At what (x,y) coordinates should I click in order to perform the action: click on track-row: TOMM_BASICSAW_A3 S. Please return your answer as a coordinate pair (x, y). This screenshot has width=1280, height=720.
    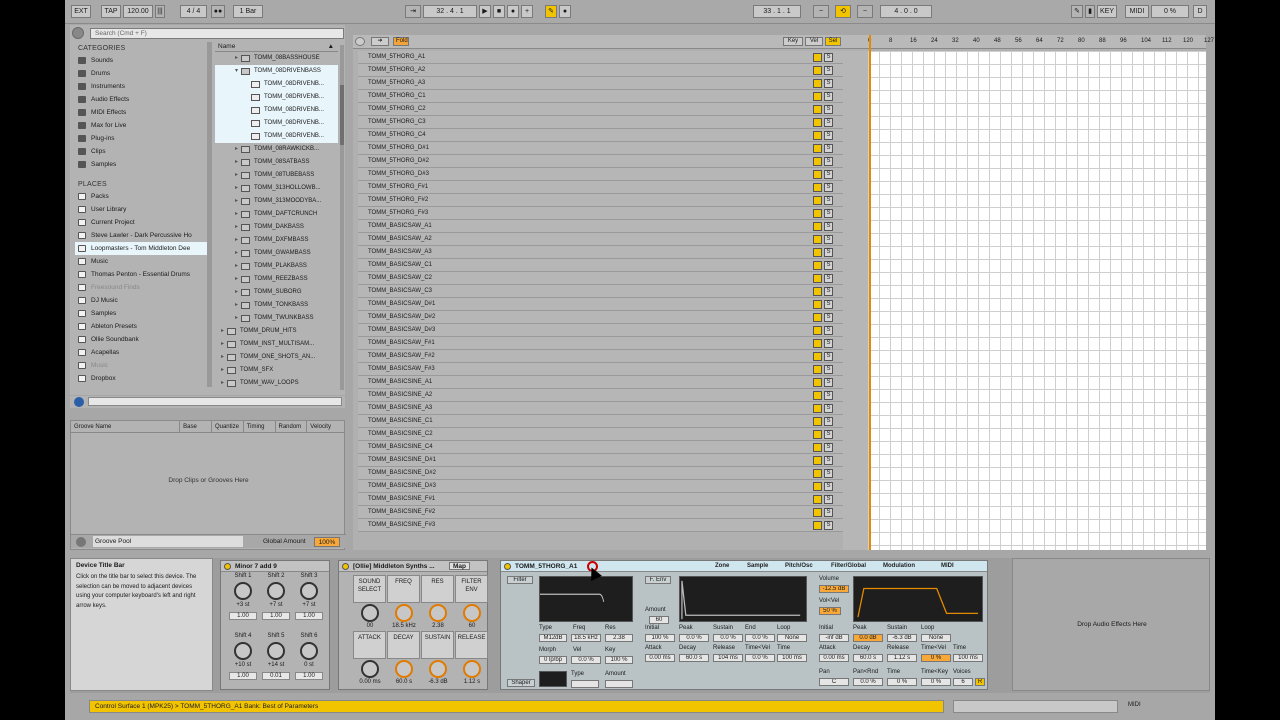
    Looking at the image, I should click on (600, 252).